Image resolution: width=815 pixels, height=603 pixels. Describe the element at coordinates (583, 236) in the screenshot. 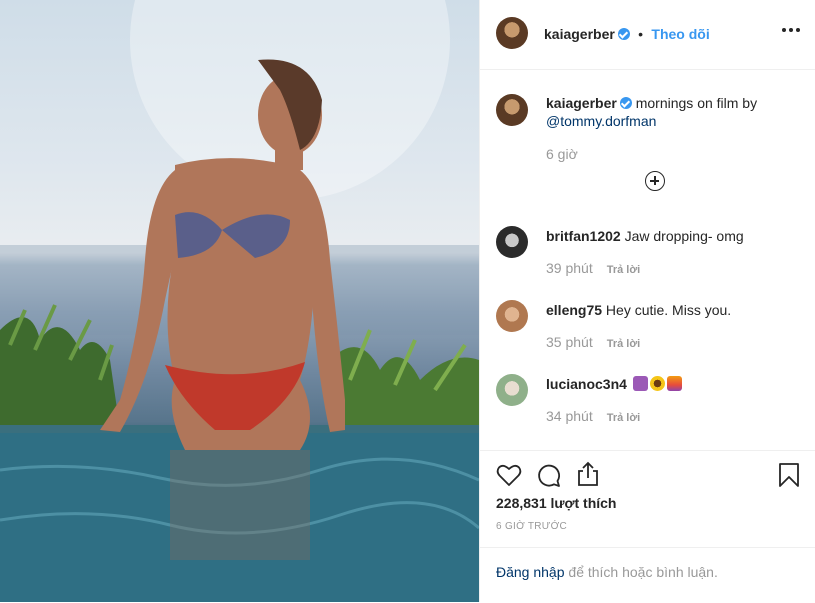

I see `comment-username: britfan1202` at that location.